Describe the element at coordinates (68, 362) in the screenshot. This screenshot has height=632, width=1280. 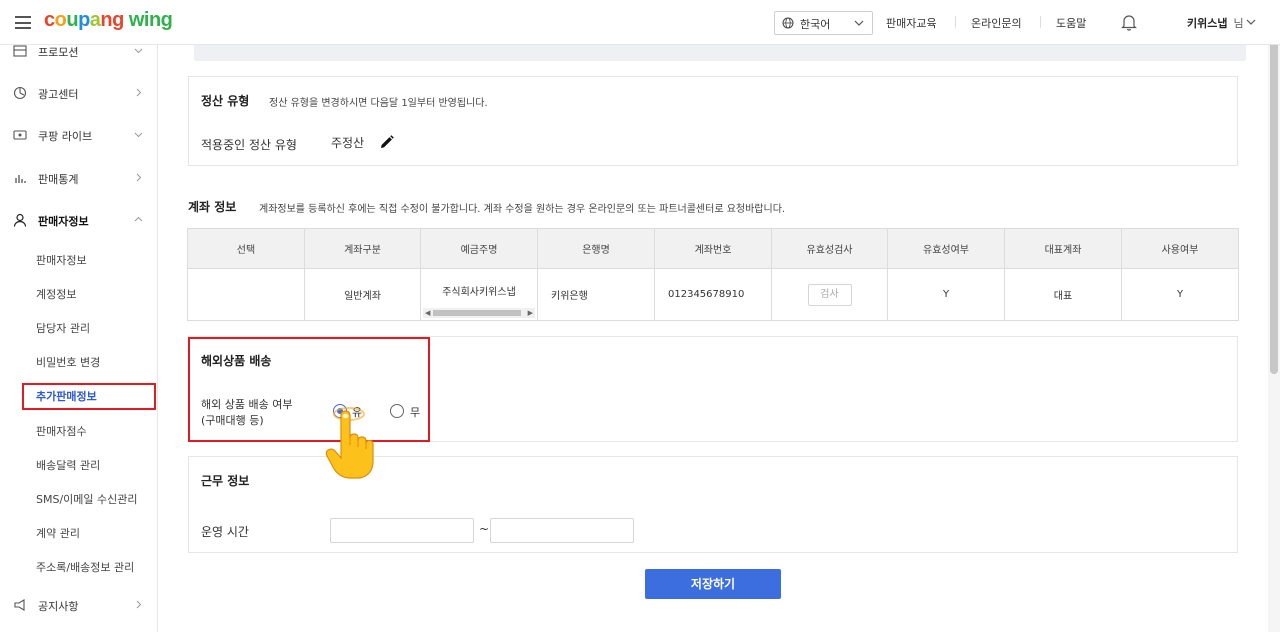
I see `sidebar-subitem-password: 비밀번호 변경` at that location.